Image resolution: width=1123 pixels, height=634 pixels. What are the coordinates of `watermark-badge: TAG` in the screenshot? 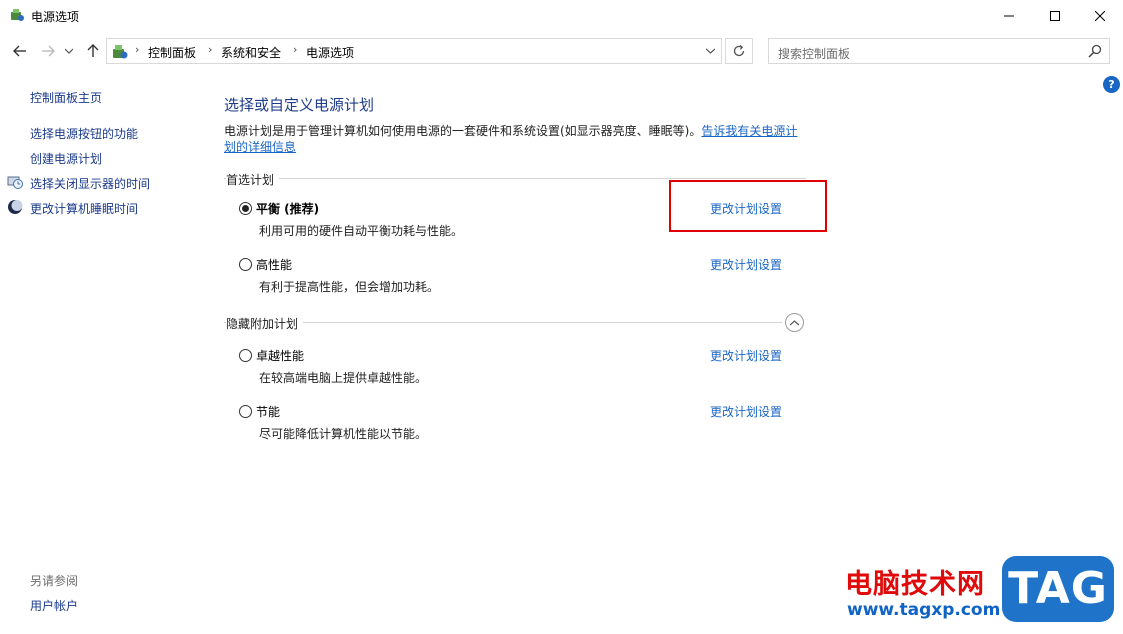 It's located at (1058, 589).